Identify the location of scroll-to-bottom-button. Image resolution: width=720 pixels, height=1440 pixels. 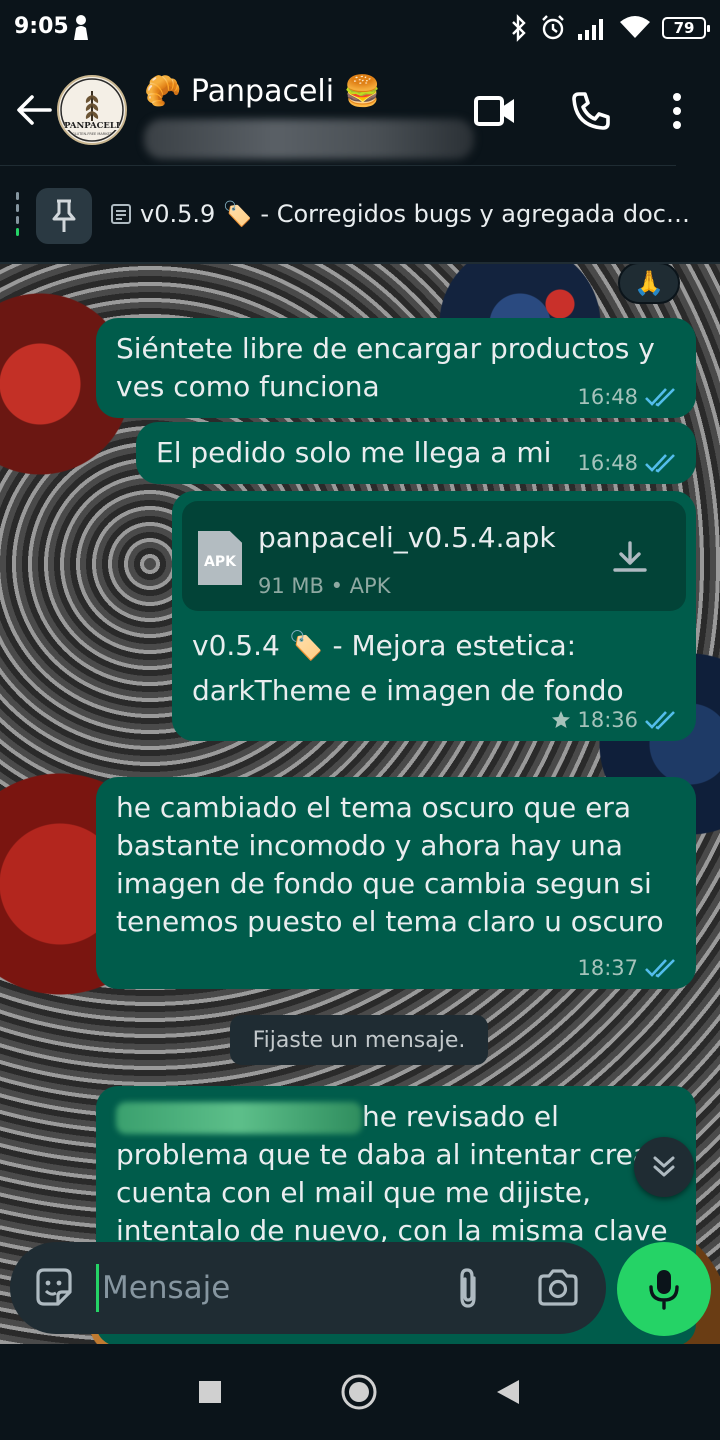
(664, 1167).